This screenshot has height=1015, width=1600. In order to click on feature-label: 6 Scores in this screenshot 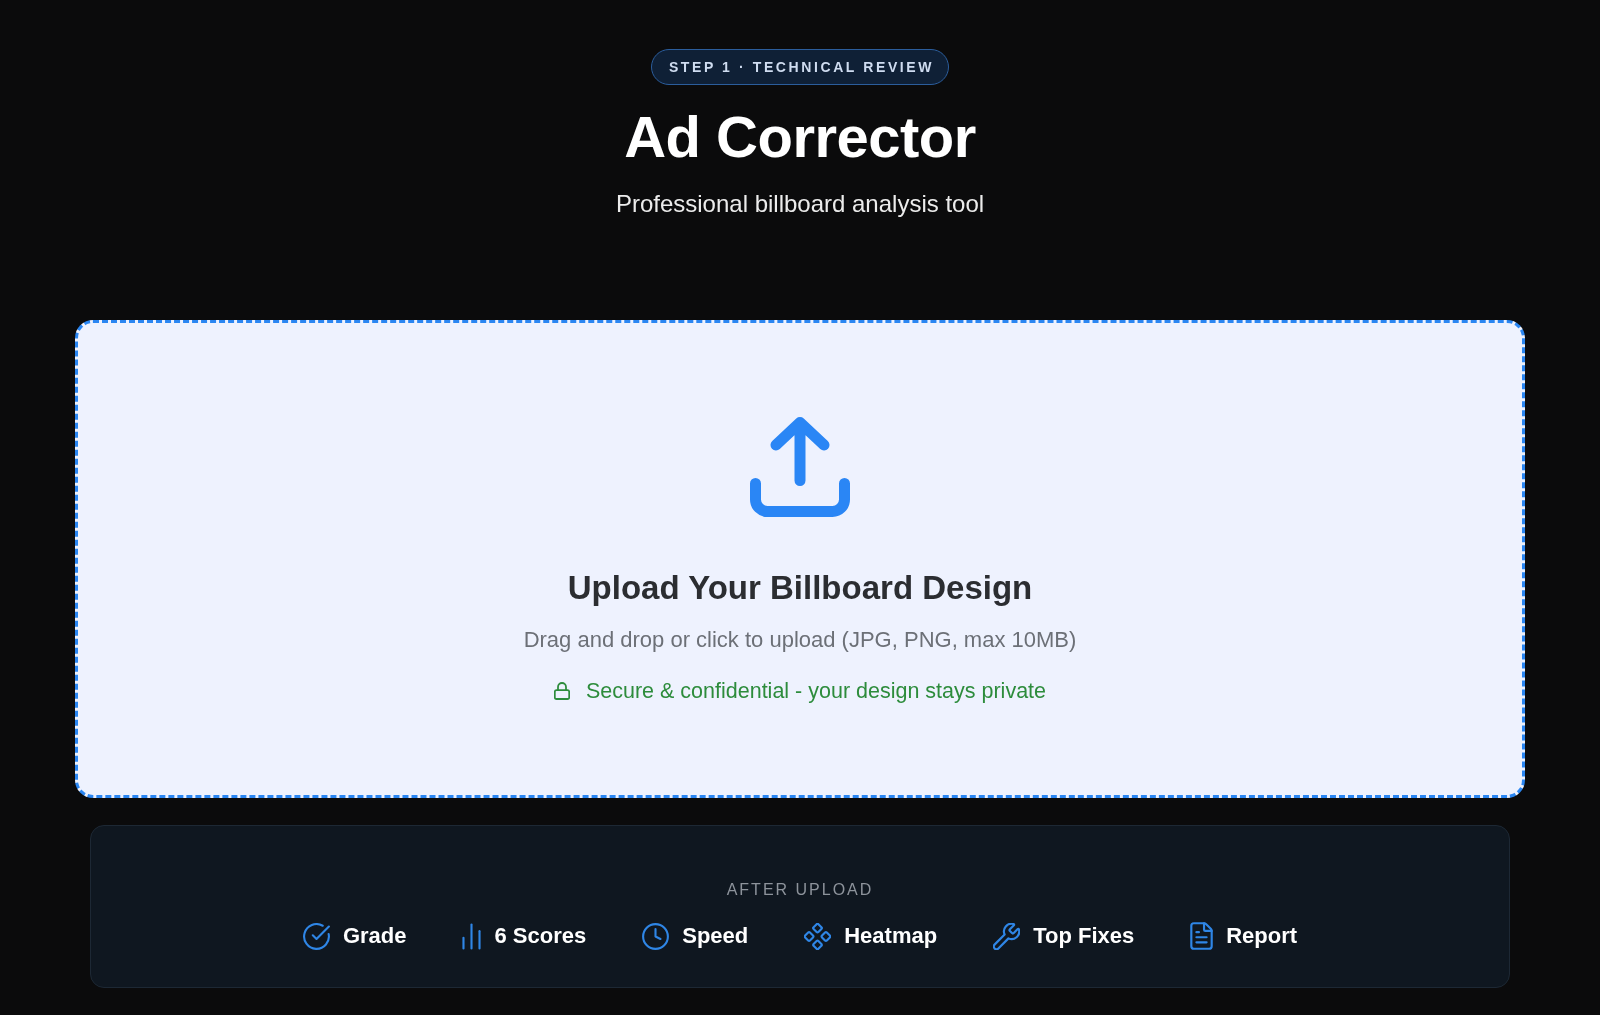, I will do `click(540, 936)`.